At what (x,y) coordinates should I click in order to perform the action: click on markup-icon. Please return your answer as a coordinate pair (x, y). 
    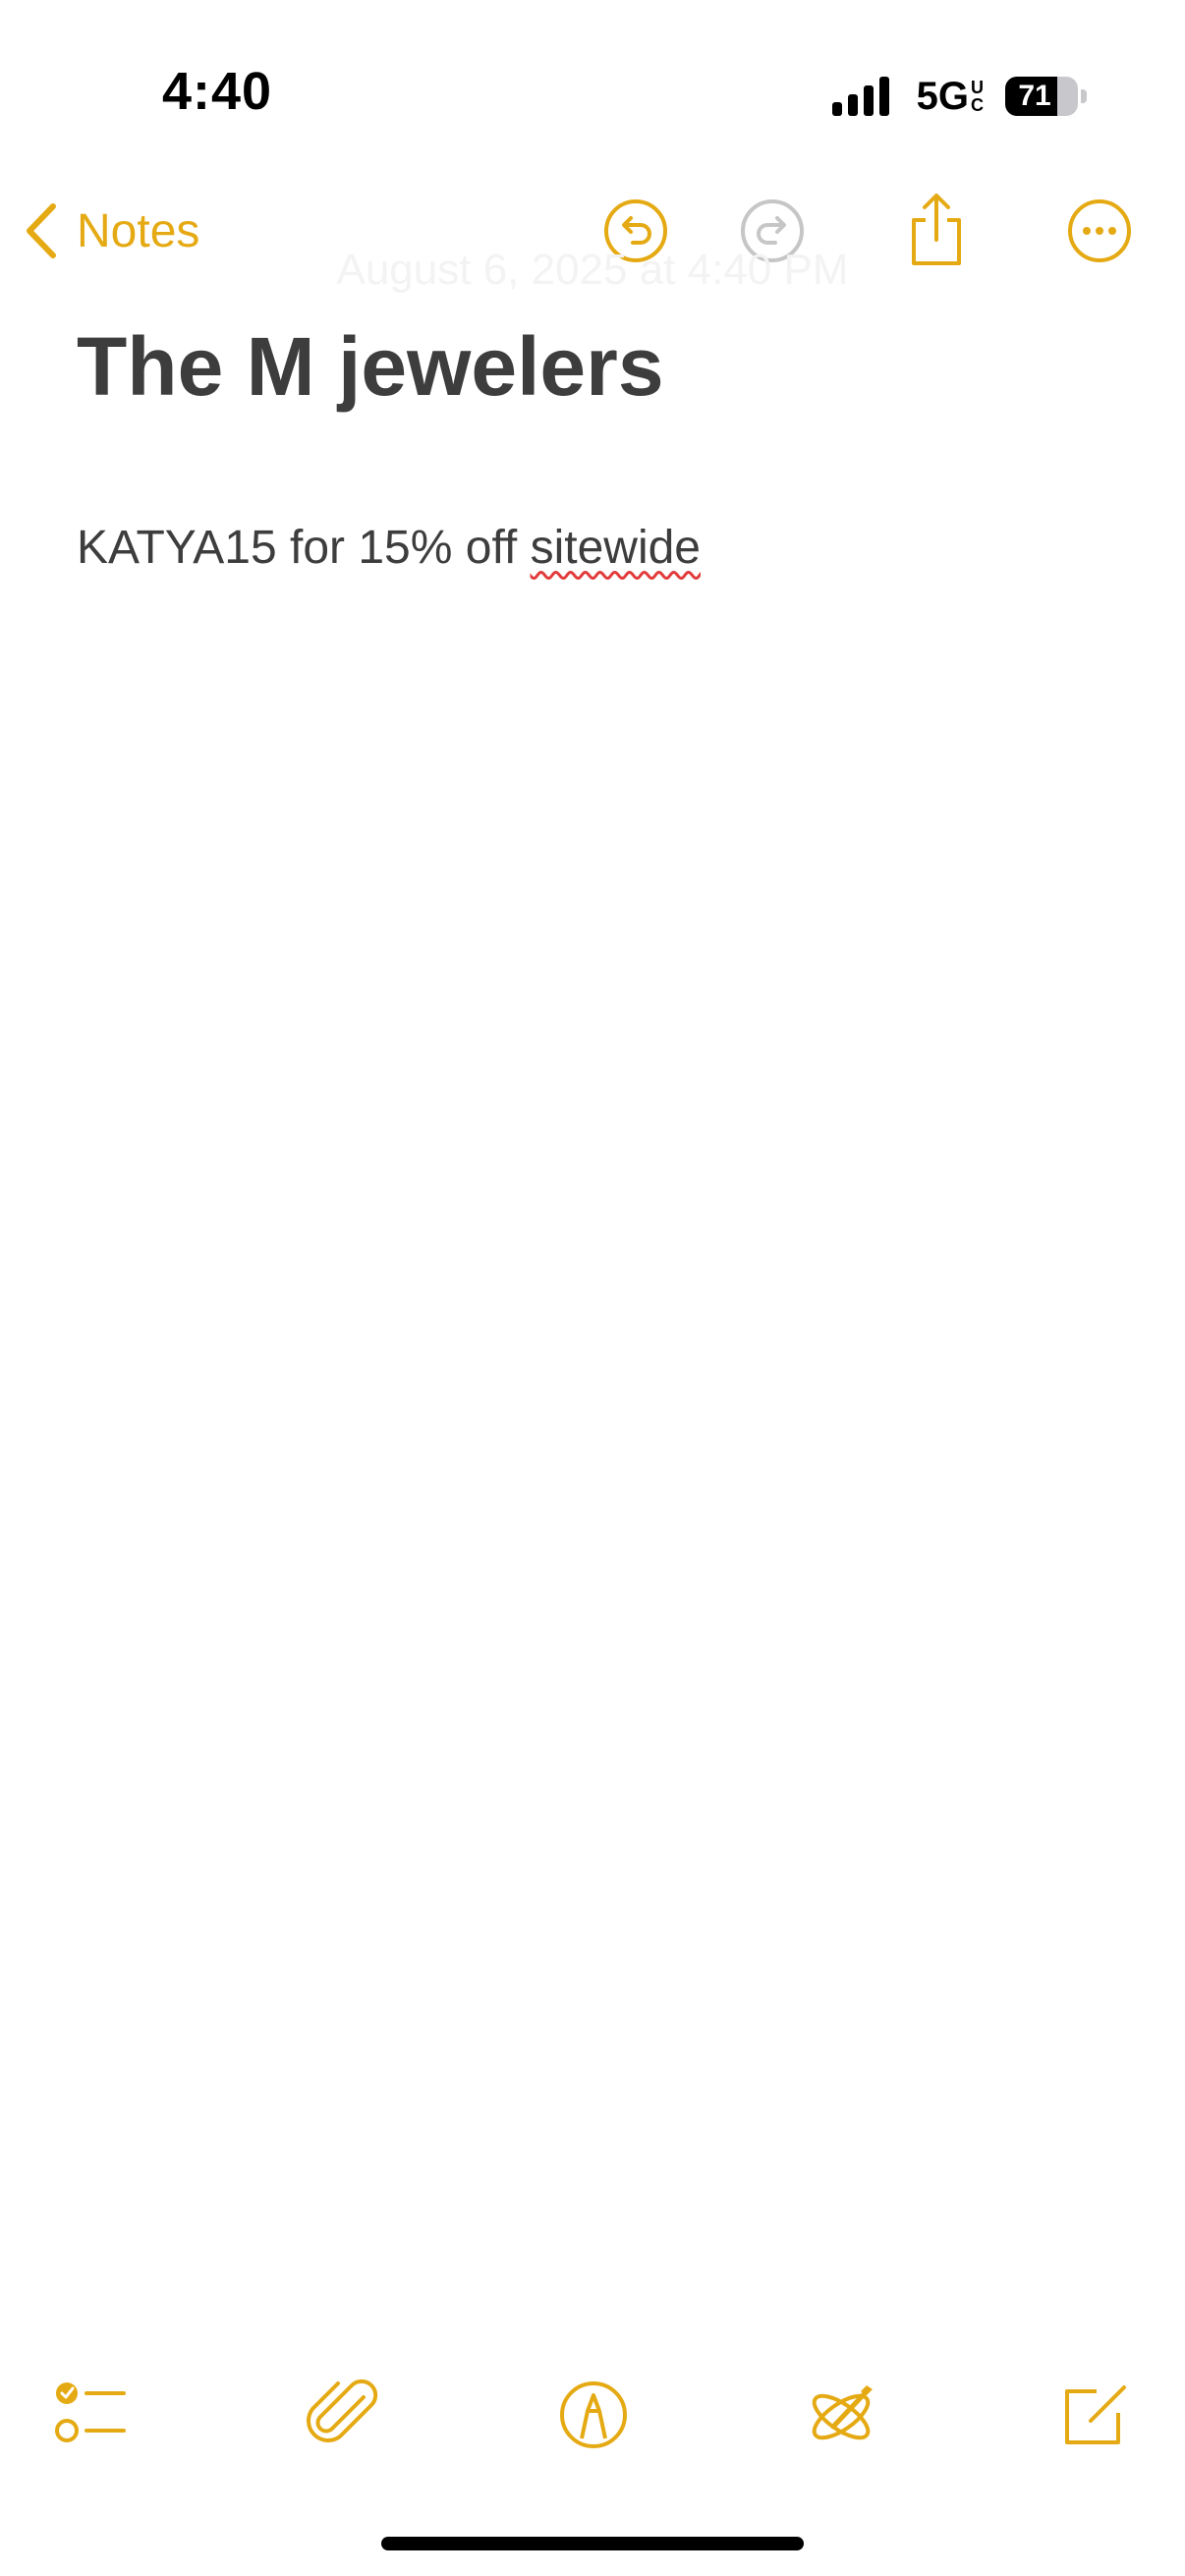
    Looking at the image, I should click on (594, 2414).